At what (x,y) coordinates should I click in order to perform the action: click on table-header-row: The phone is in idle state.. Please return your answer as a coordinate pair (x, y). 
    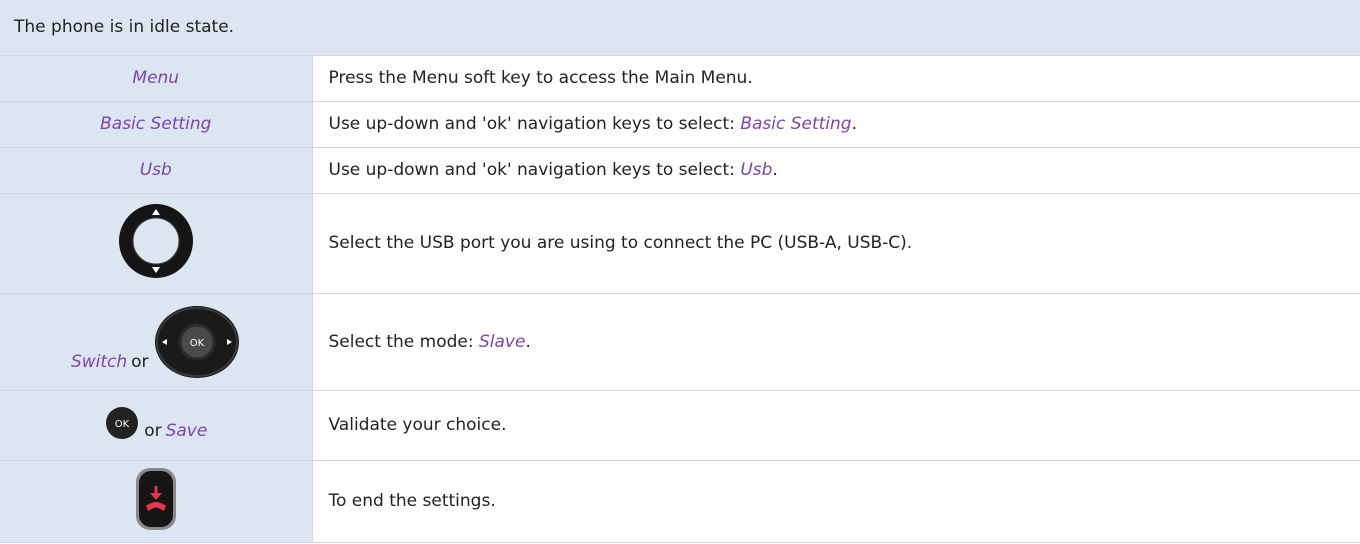
    Looking at the image, I should click on (680, 28).